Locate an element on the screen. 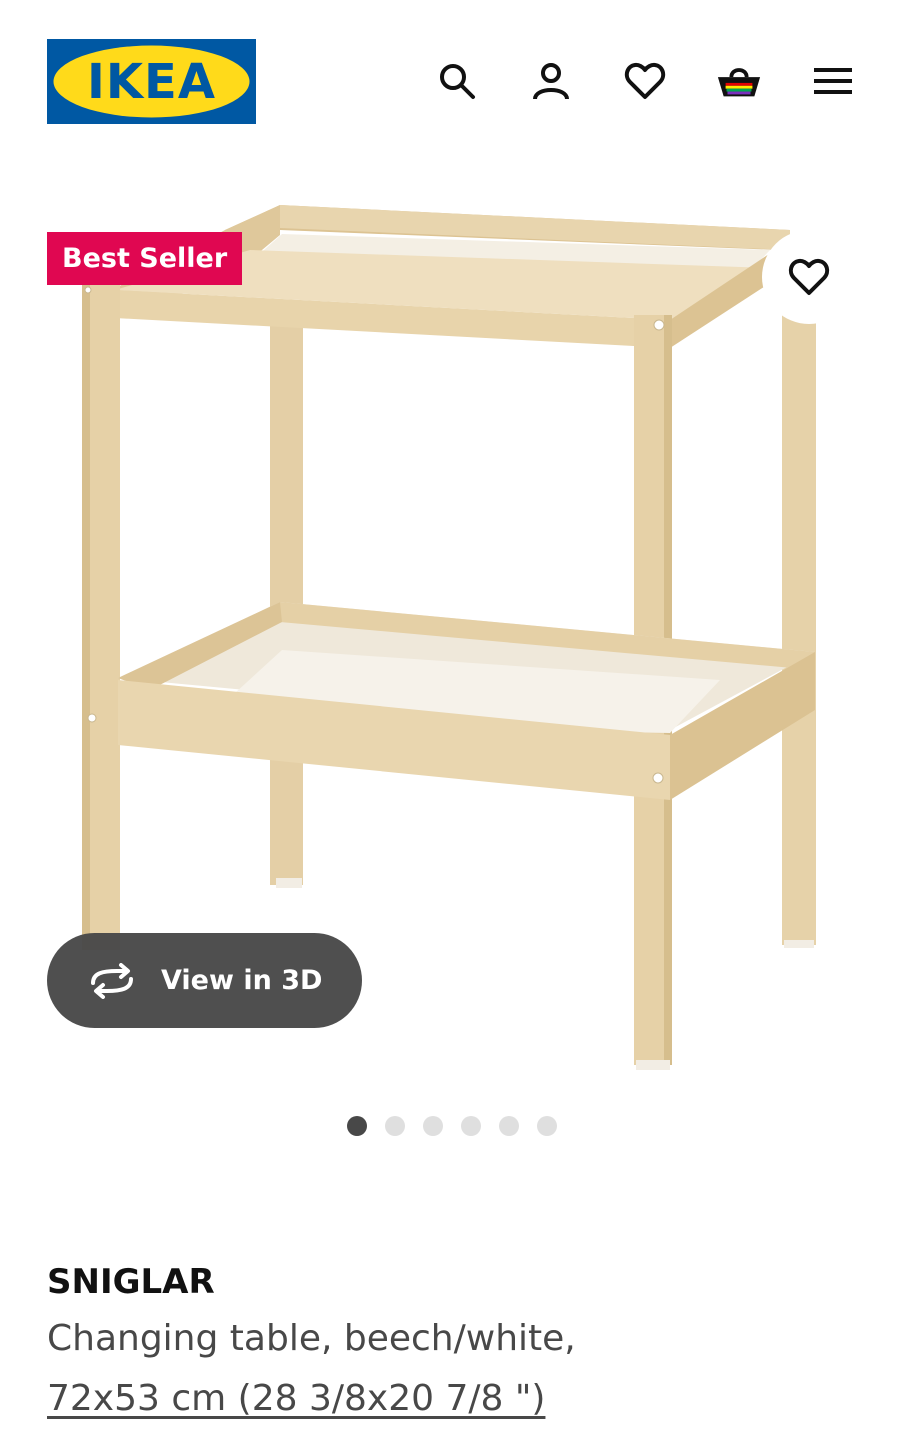 This screenshot has width=904, height=1440. header-actions is located at coordinates (645, 81).